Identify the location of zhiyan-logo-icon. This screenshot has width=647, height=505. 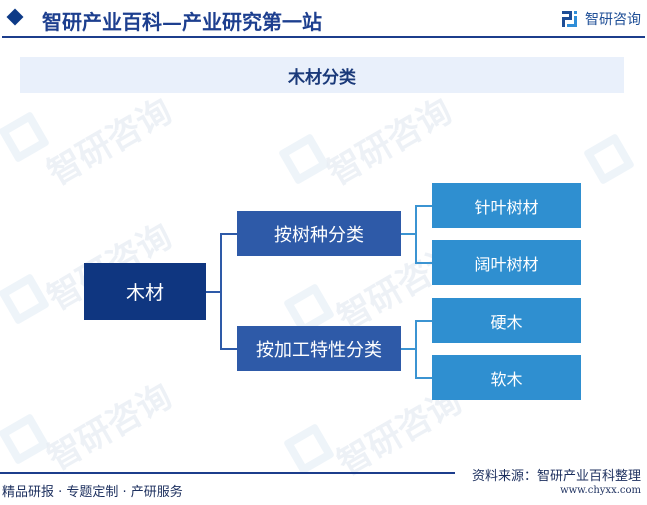
(571, 19).